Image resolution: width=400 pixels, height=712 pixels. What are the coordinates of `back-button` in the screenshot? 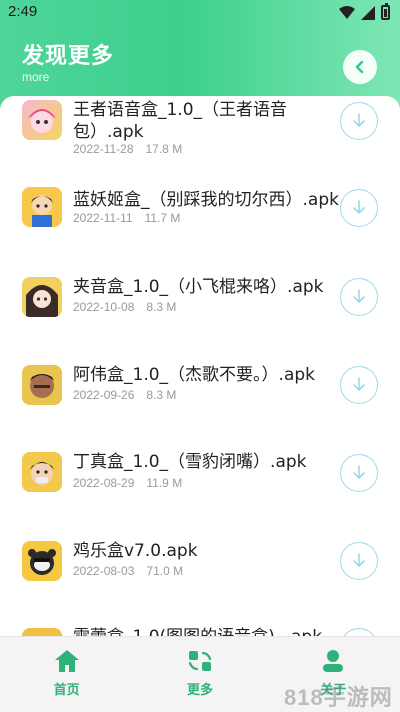 It's located at (360, 67).